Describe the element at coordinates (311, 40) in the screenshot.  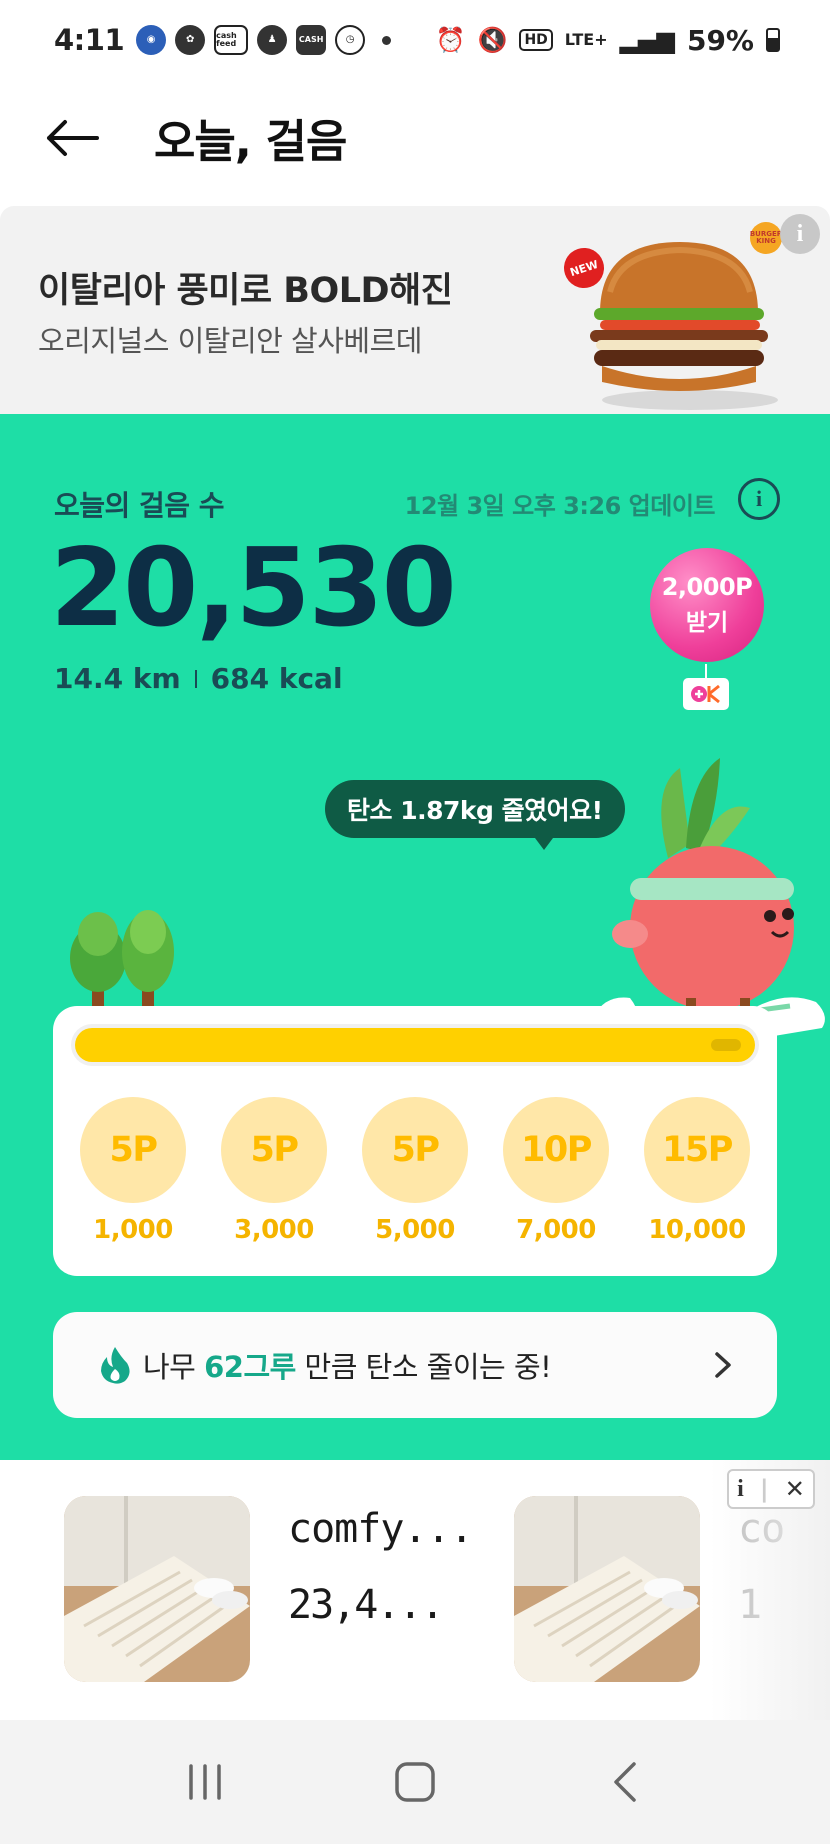
I see `cash-notification-icon: CASH` at that location.